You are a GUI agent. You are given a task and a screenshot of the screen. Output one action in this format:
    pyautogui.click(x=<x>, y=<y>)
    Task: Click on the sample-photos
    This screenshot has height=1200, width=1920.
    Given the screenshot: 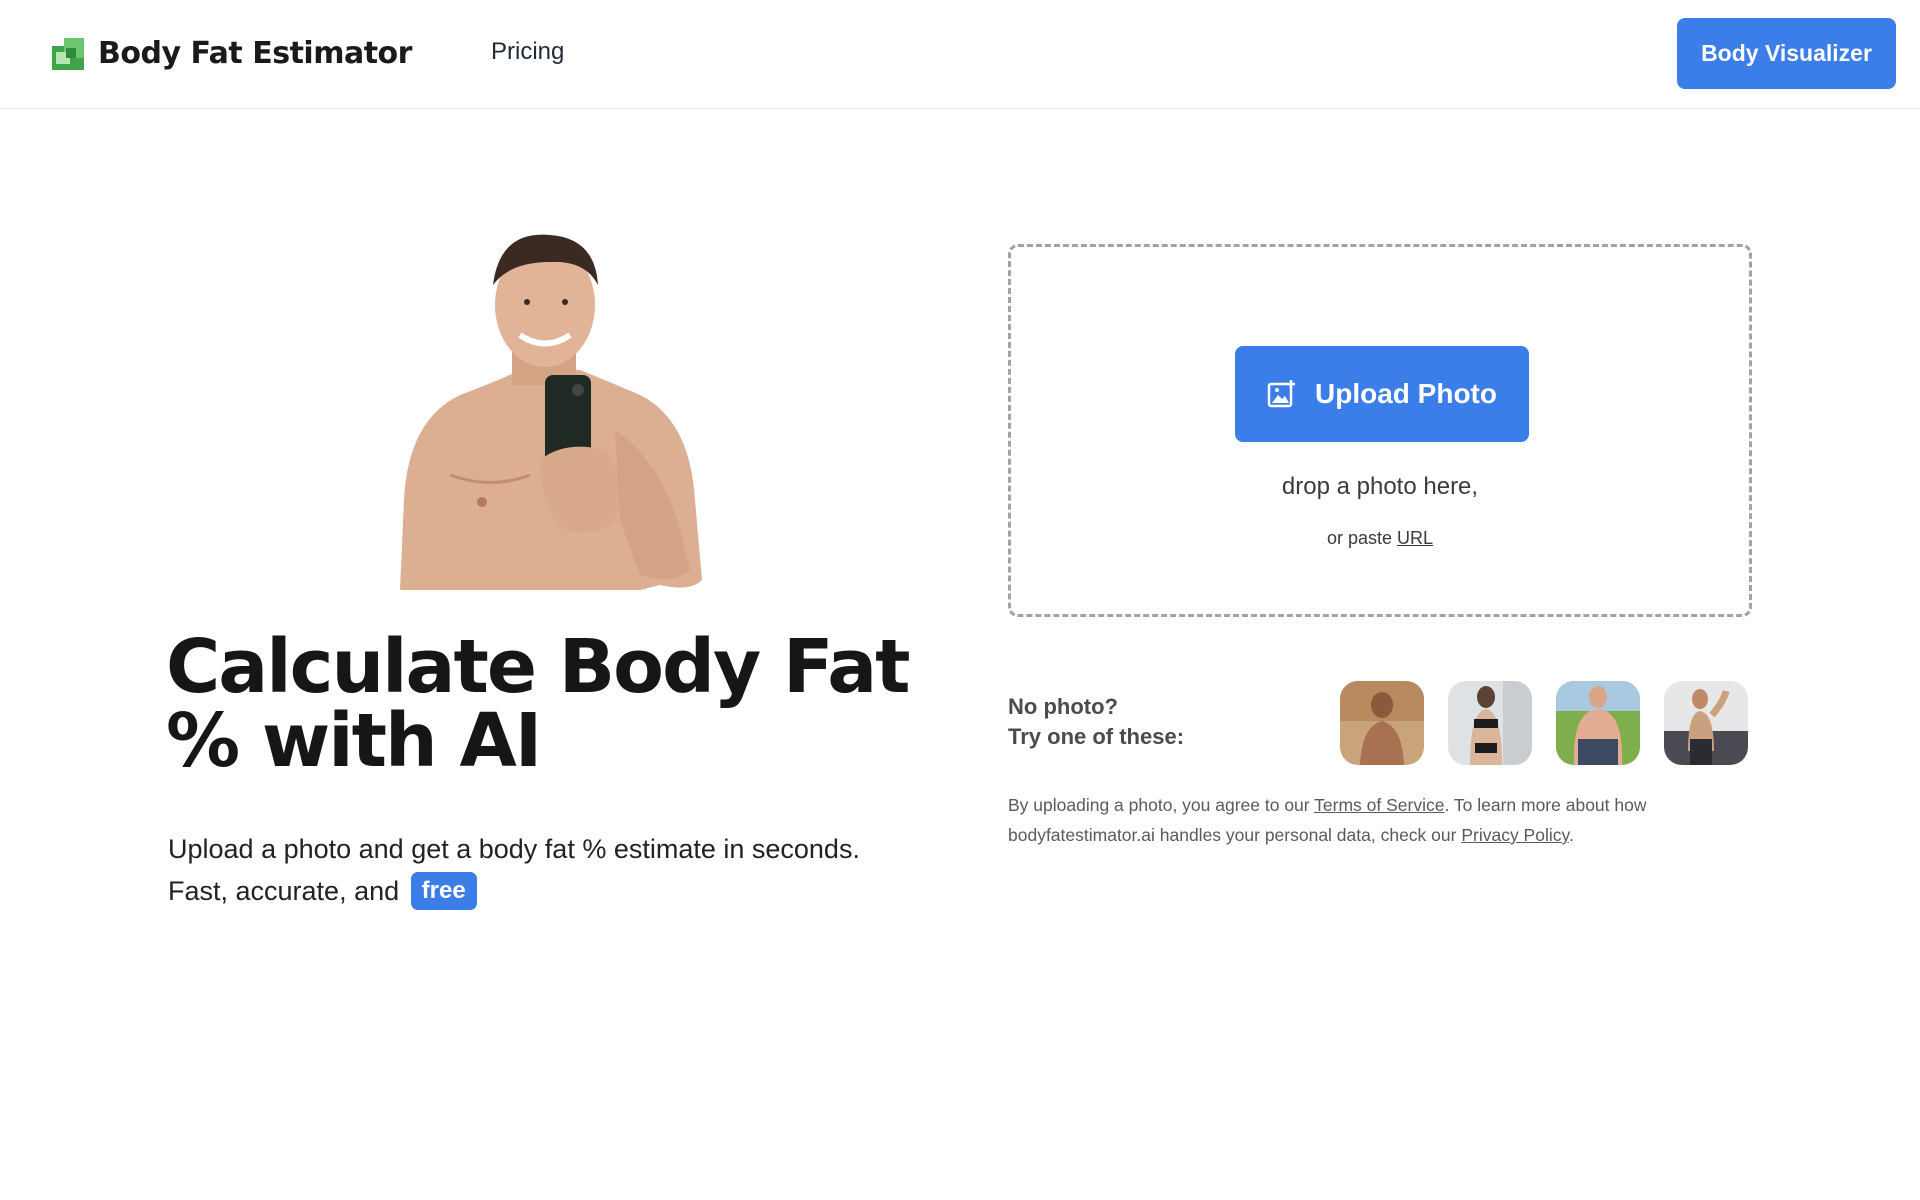 What is the action you would take?
    pyautogui.click(x=1544, y=723)
    